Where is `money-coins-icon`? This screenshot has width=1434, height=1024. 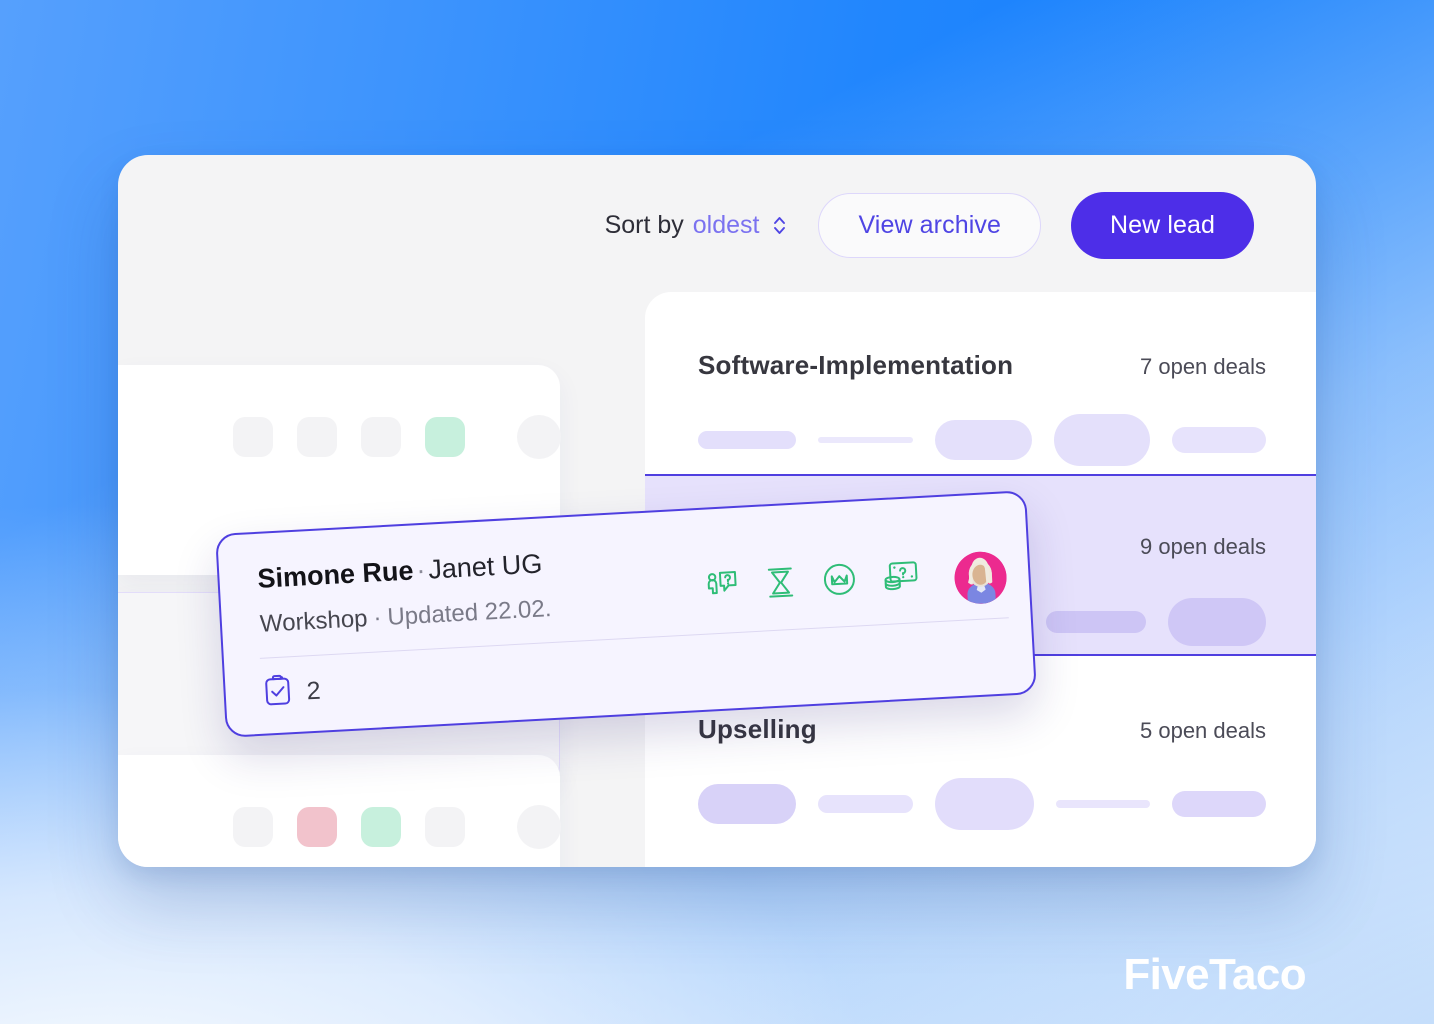 money-coins-icon is located at coordinates (900, 578).